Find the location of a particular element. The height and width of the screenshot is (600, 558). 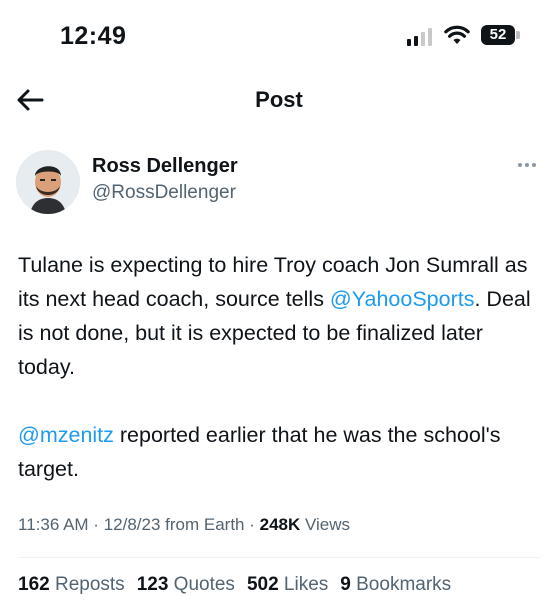

battery-icon: 52 is located at coordinates (498, 35).